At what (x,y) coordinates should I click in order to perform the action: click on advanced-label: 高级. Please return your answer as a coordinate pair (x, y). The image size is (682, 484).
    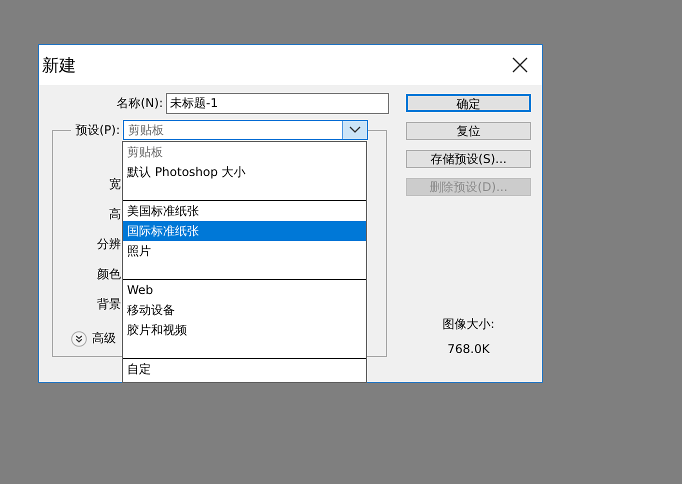
    Looking at the image, I should click on (104, 338).